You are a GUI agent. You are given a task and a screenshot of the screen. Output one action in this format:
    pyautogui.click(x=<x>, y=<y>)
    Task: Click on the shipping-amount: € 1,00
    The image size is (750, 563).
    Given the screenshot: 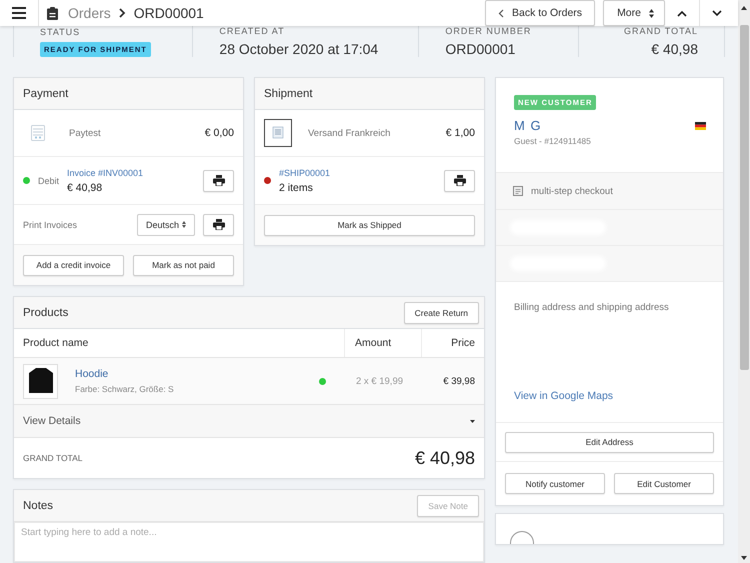 What is the action you would take?
    pyautogui.click(x=460, y=133)
    